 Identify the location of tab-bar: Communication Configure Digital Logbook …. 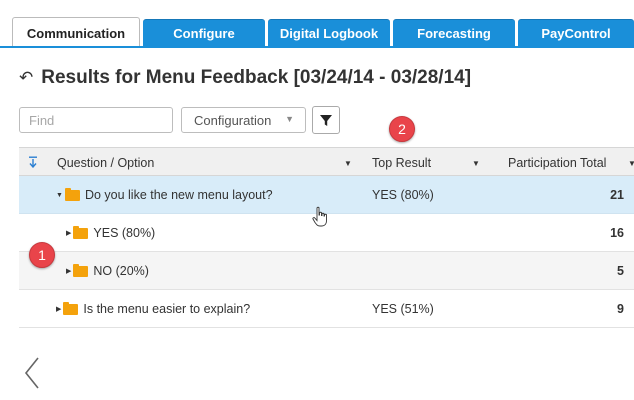
(317, 24).